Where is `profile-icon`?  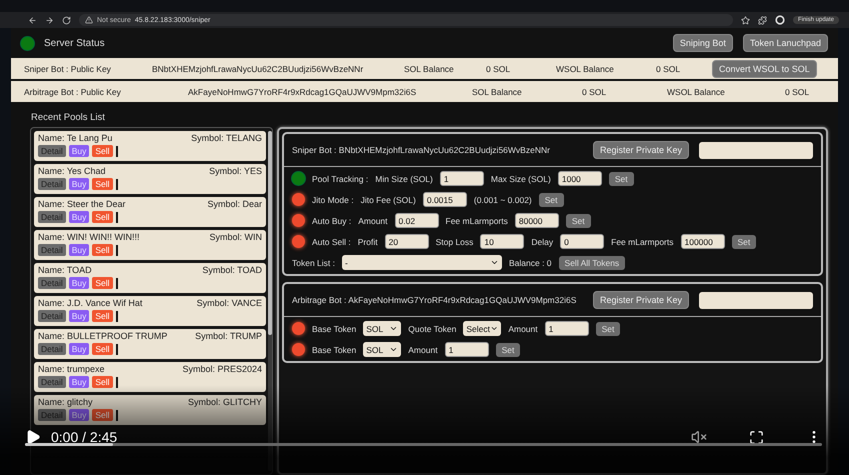 profile-icon is located at coordinates (779, 20).